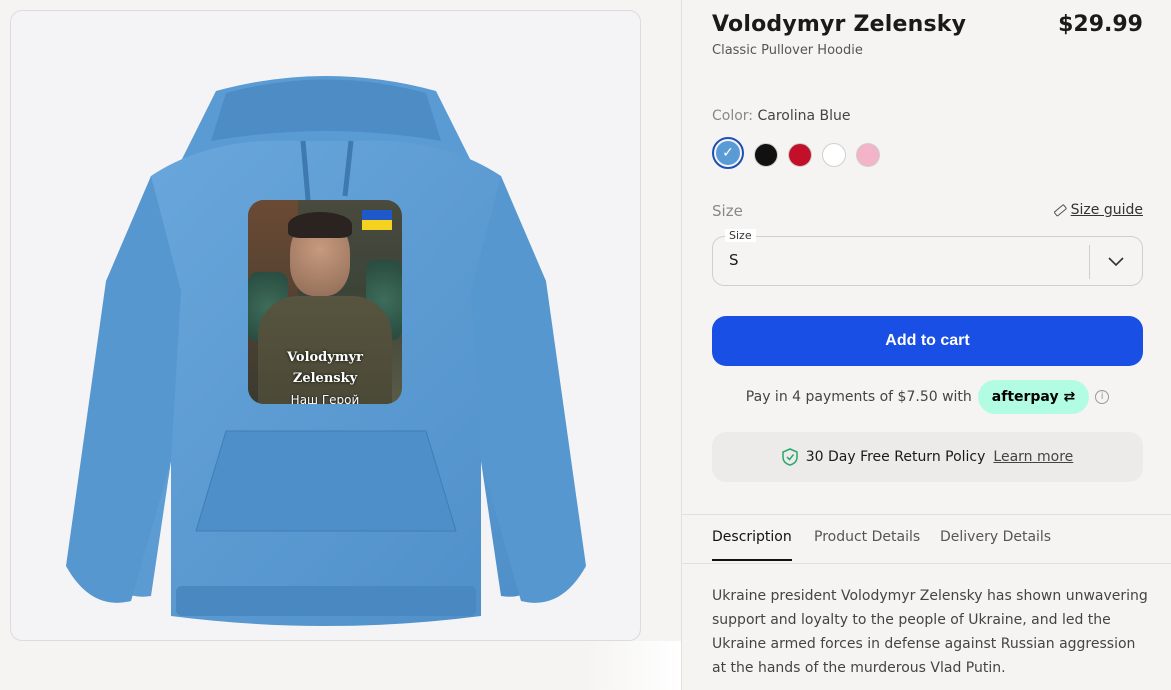 The width and height of the screenshot is (1171, 690). What do you see at coordinates (1033, 457) in the screenshot?
I see `learn-more-link: Learn more` at bounding box center [1033, 457].